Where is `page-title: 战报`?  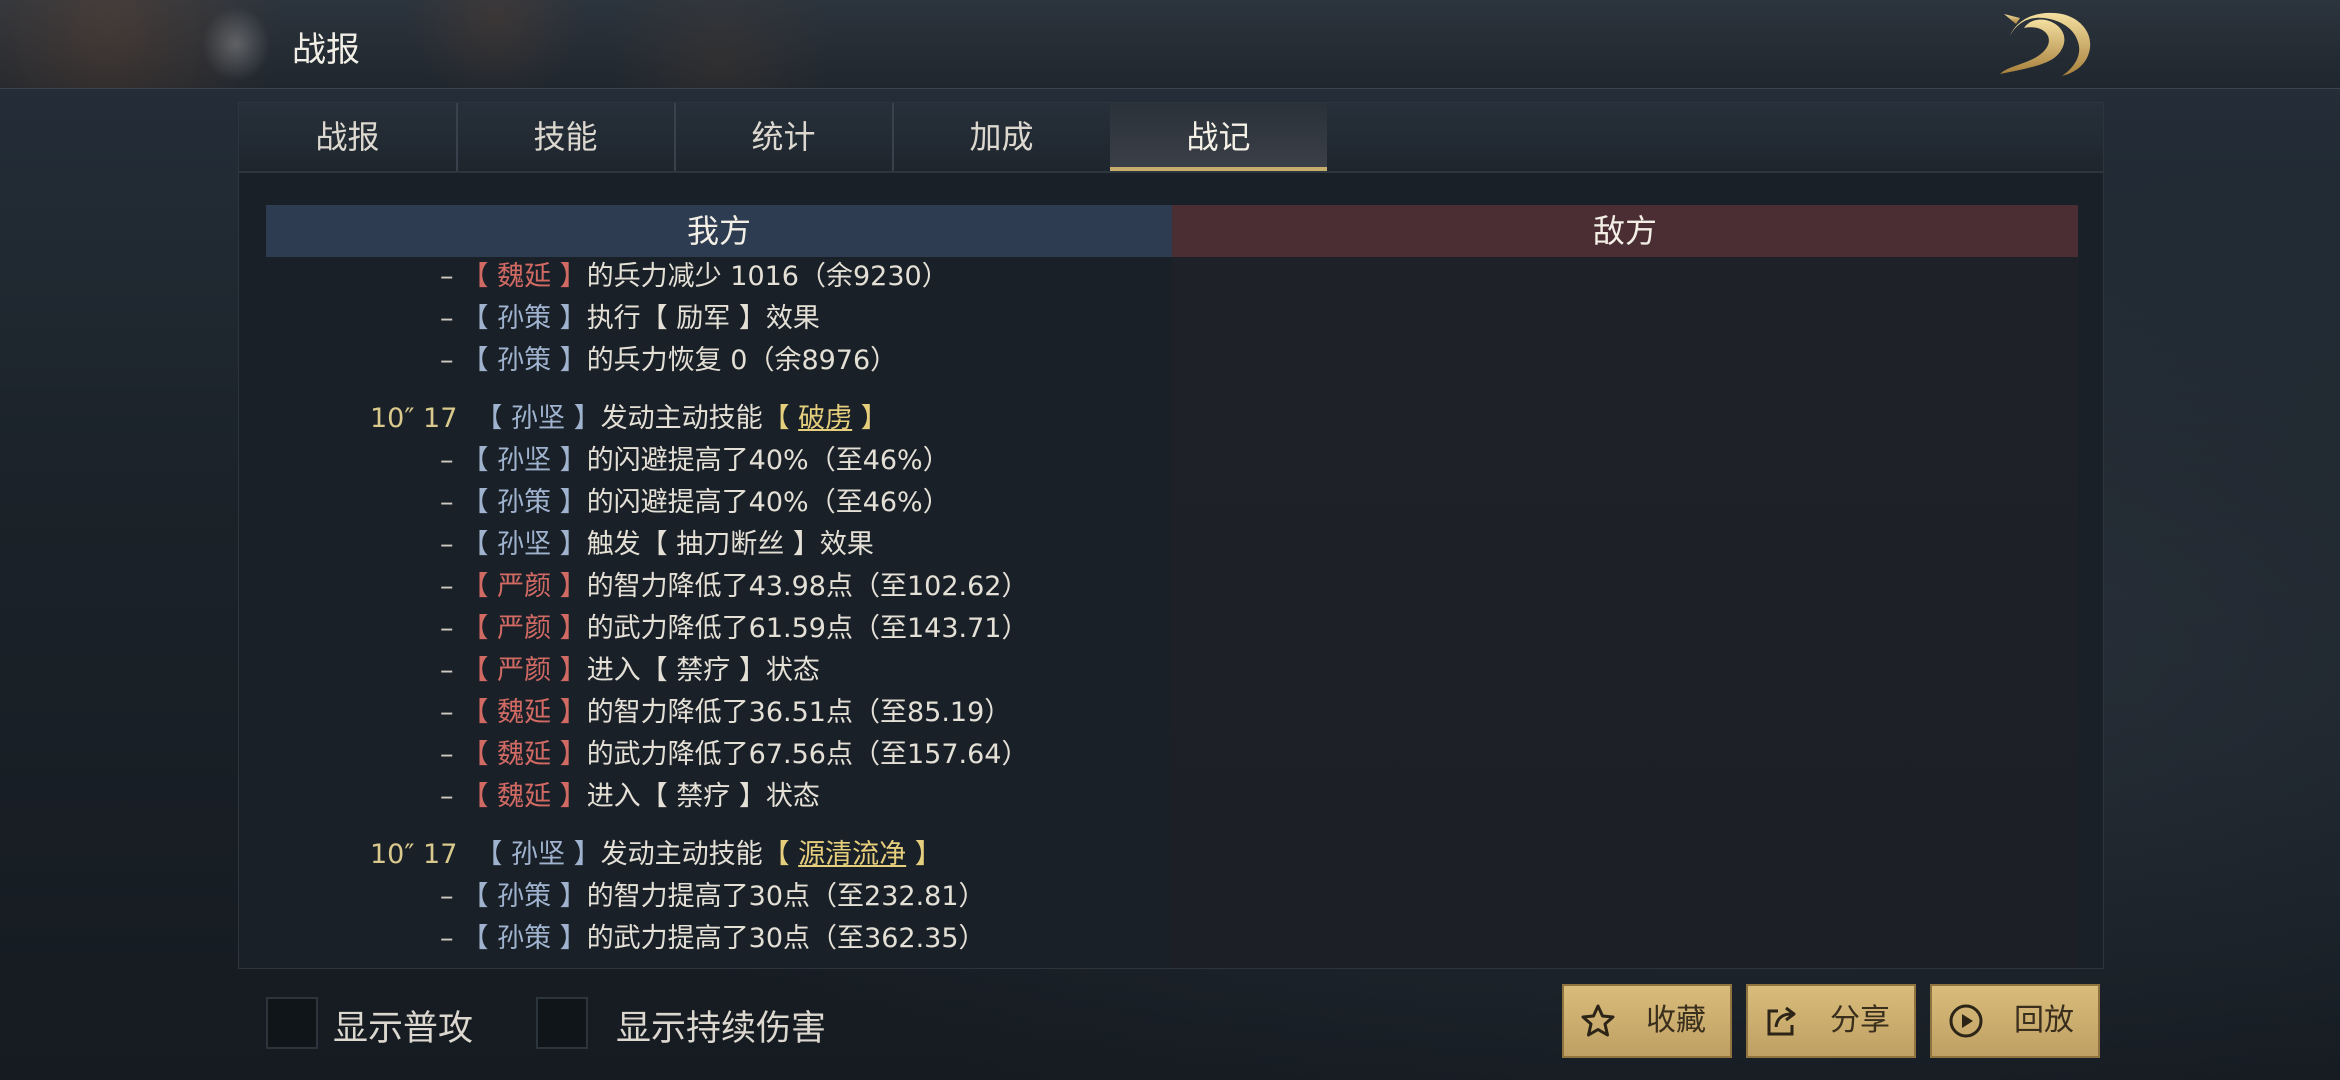 page-title: 战报 is located at coordinates (326, 50).